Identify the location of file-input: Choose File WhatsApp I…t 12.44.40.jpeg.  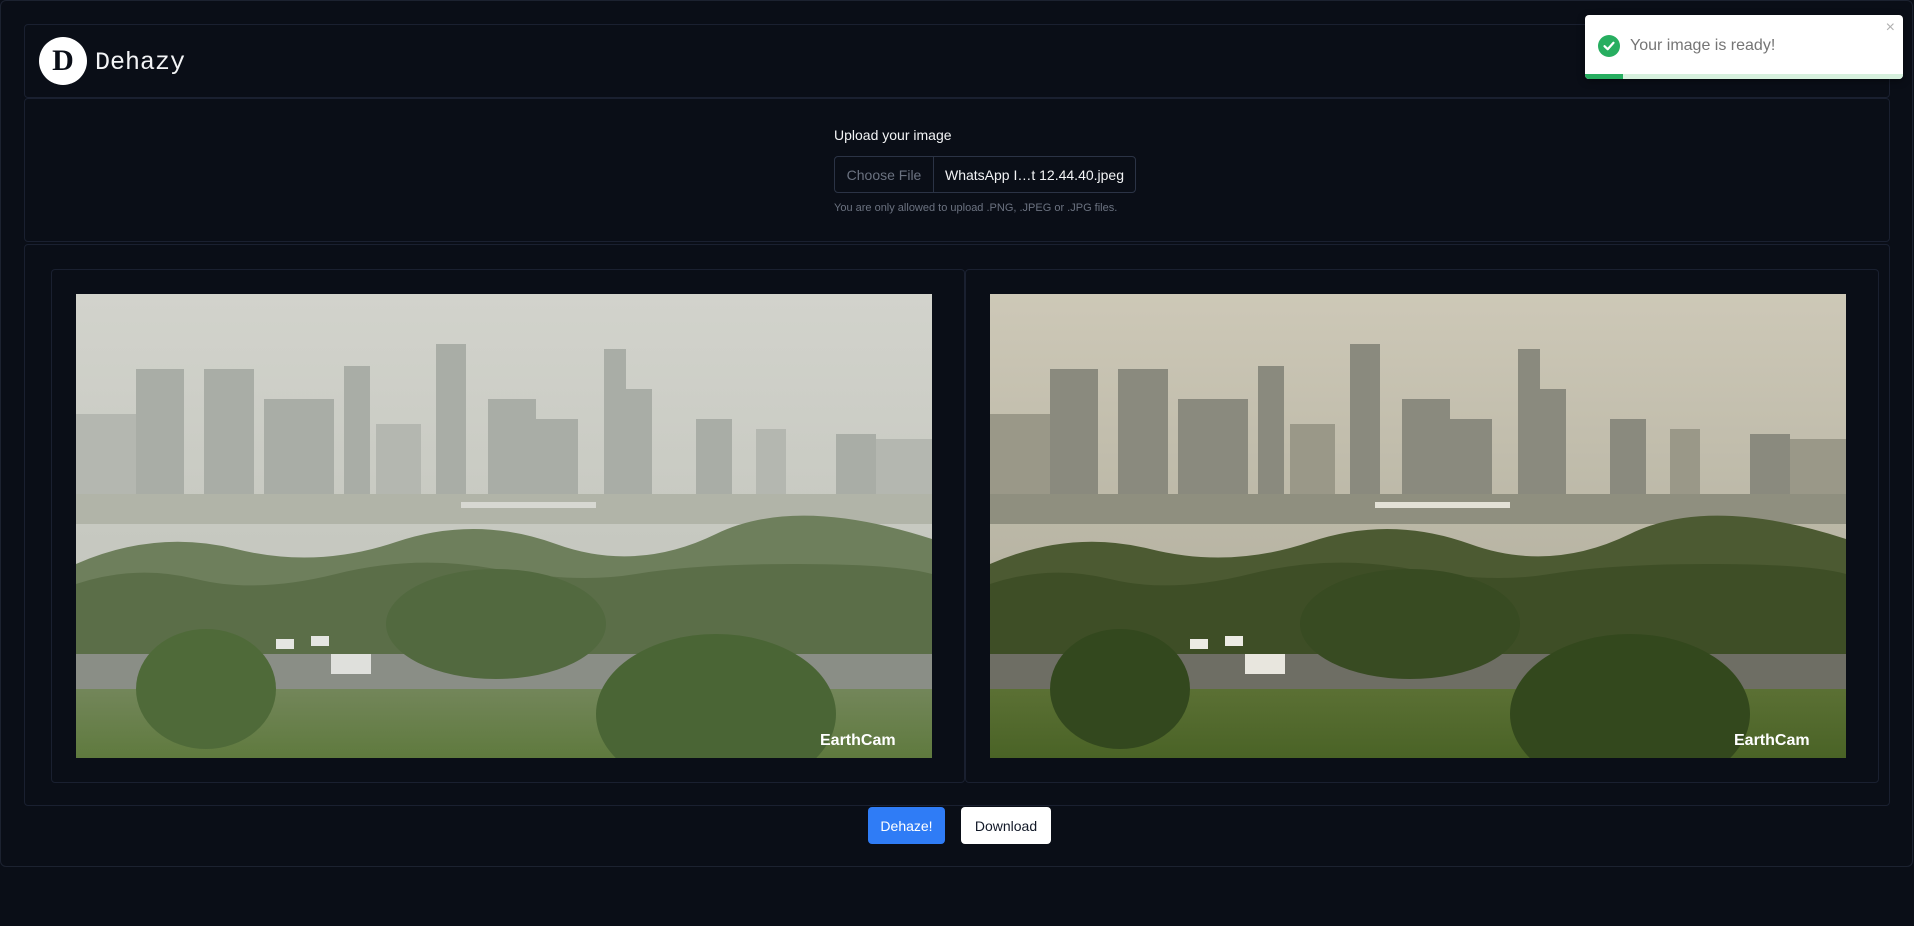
(985, 174).